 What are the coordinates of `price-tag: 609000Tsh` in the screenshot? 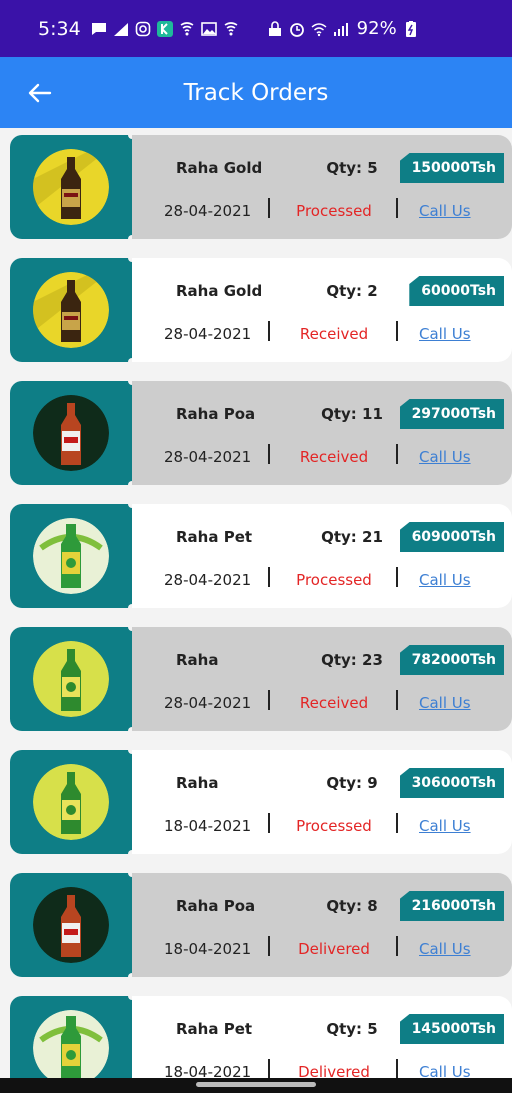 It's located at (454, 539).